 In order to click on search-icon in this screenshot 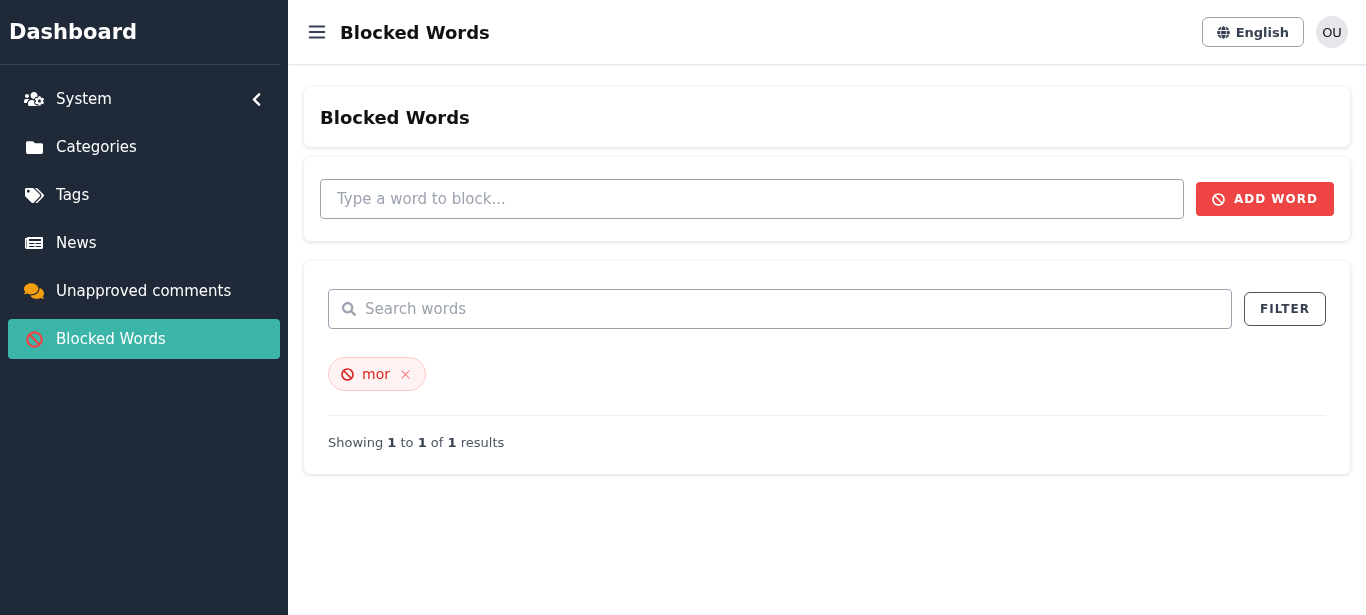, I will do `click(349, 309)`.